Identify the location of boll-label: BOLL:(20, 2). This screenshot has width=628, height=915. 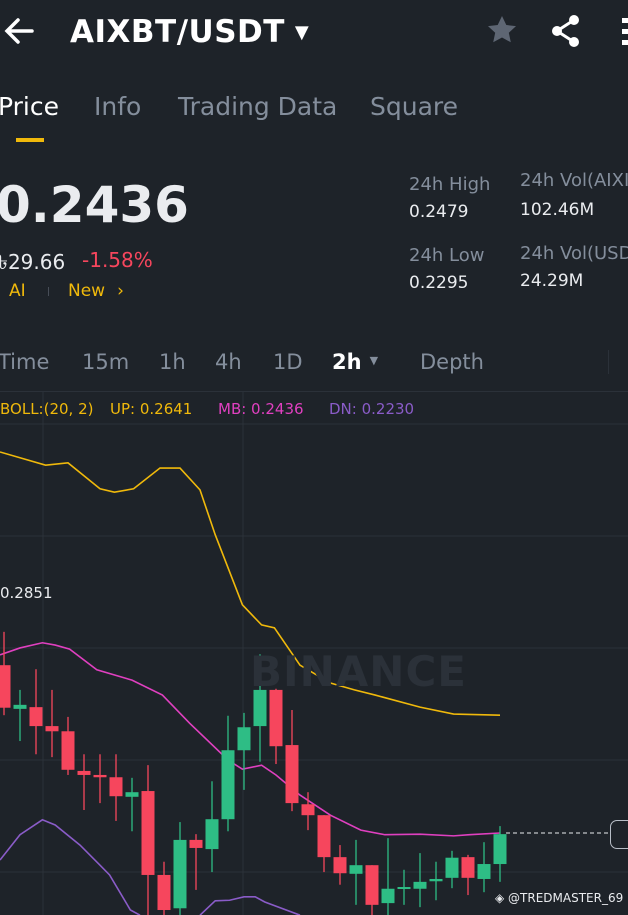
(47, 409).